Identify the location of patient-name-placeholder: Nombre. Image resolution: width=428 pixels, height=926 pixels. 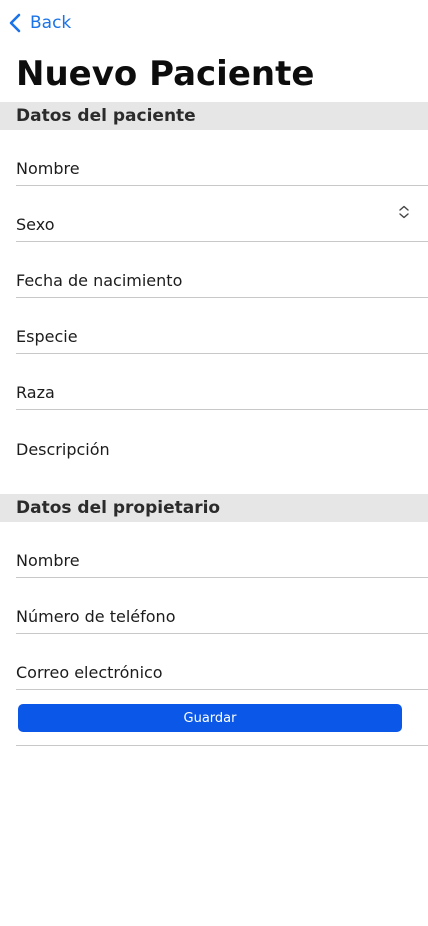
(48, 168).